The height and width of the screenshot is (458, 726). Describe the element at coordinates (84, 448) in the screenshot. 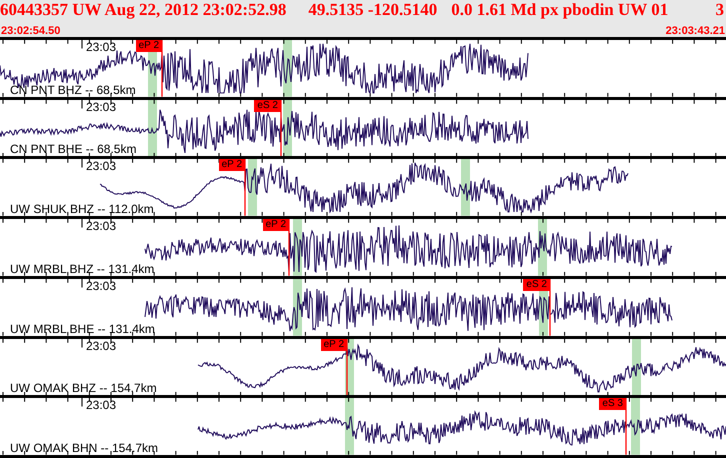

I see `channel-label: UW OMAK BHN -- 154.7km` at that location.